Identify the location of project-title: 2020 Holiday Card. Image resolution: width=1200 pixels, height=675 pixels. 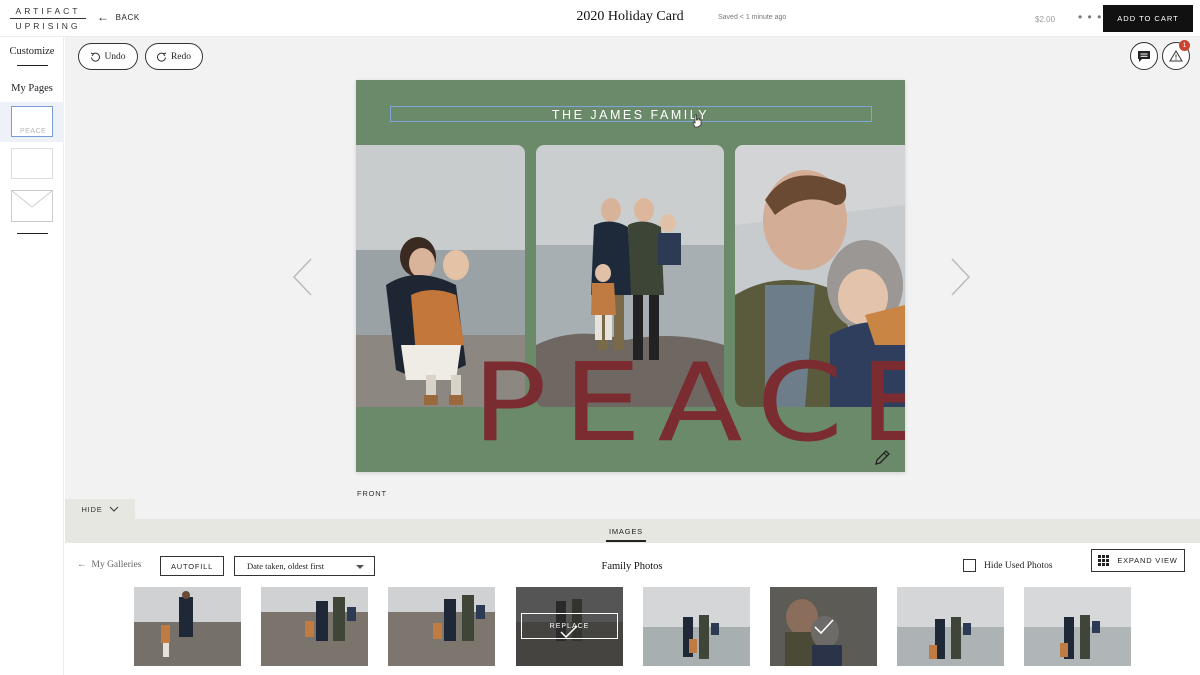
(630, 16).